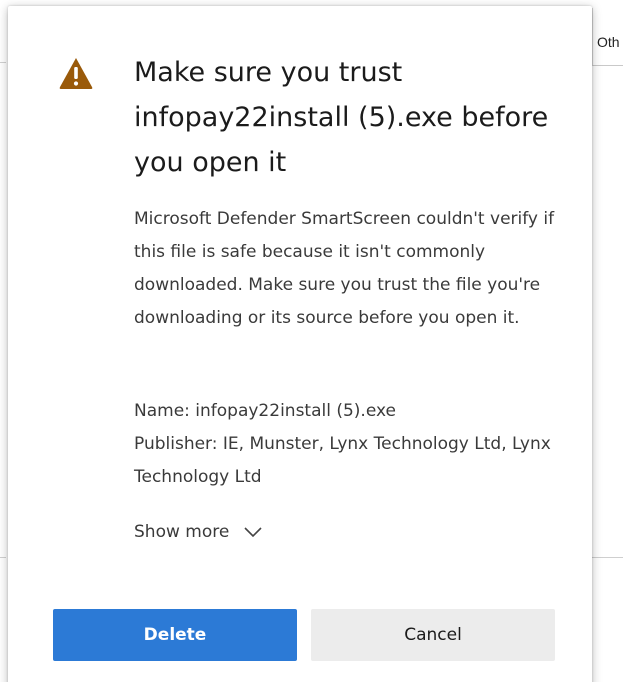 The width and height of the screenshot is (623, 682). What do you see at coordinates (76, 73) in the screenshot?
I see `warning-triangle-icon` at bounding box center [76, 73].